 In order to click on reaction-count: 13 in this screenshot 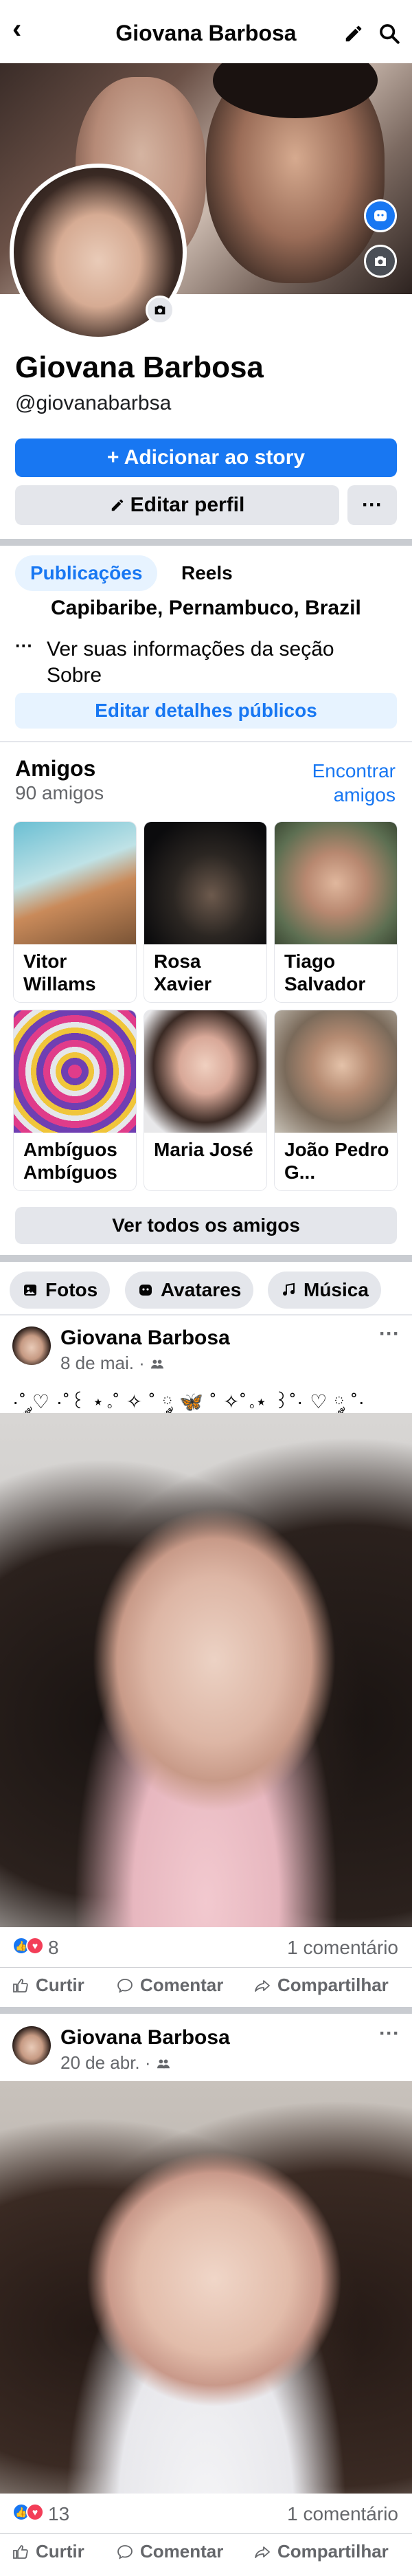, I will do `click(59, 2513)`.